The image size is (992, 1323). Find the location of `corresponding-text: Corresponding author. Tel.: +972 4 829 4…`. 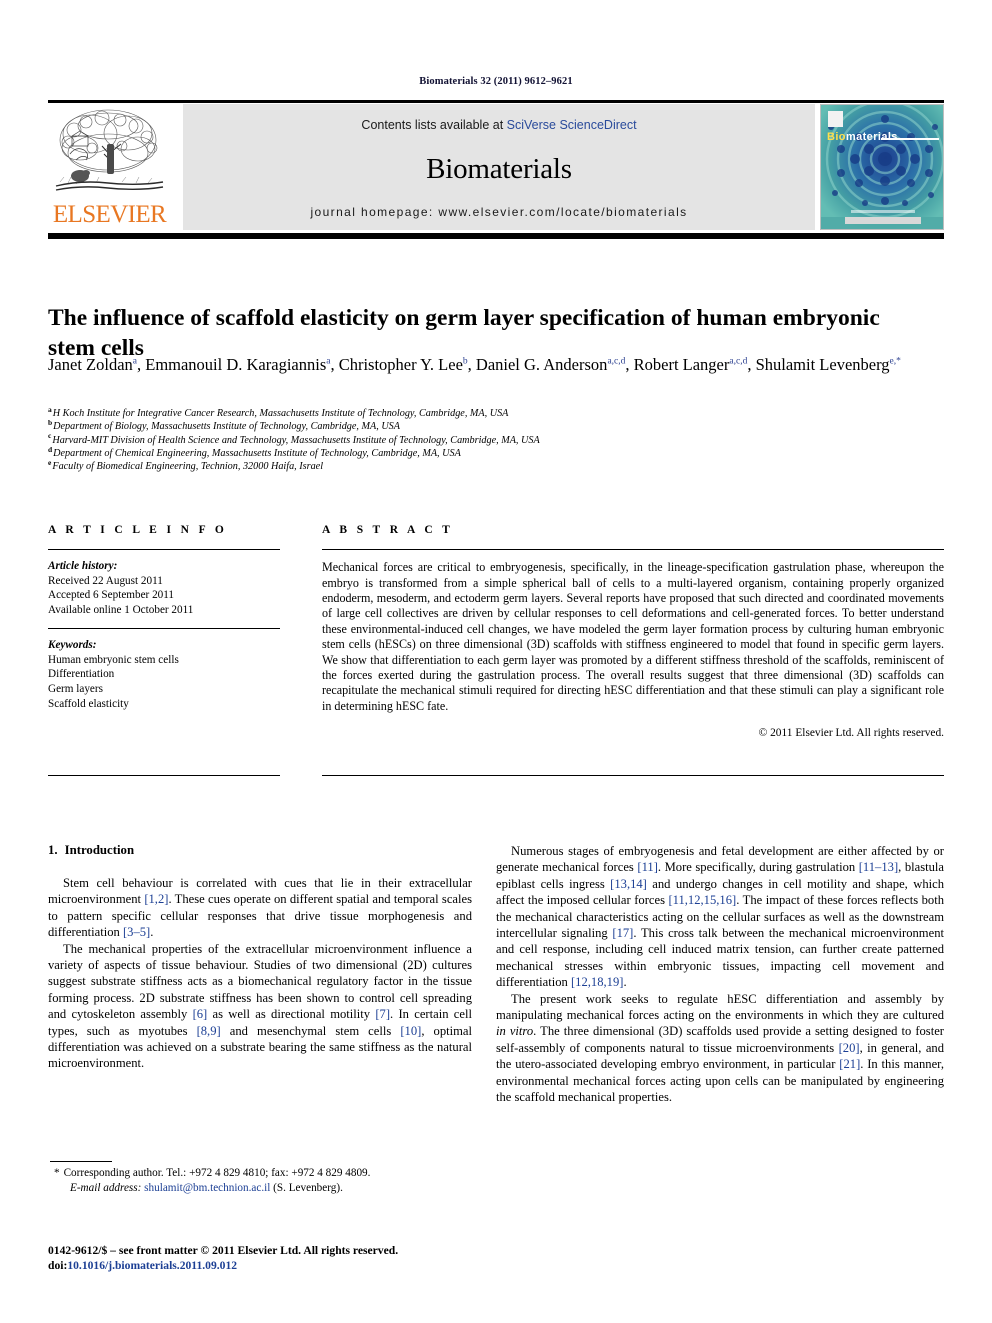

corresponding-text: Corresponding author. Tel.: +972 4 829 4… is located at coordinates (217, 1173).